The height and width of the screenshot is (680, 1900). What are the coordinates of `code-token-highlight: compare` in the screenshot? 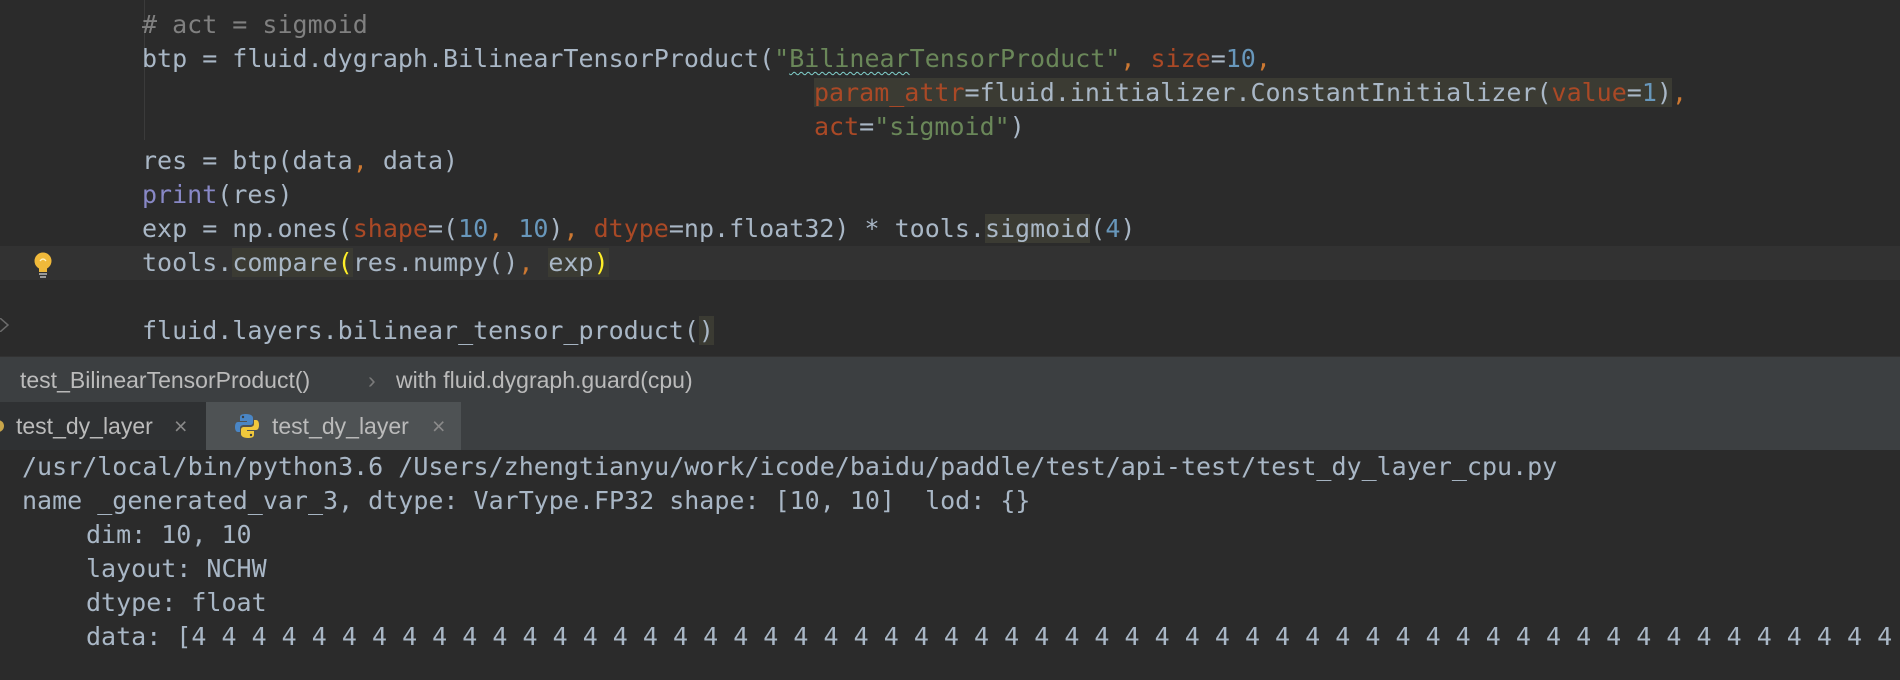 It's located at (285, 262).